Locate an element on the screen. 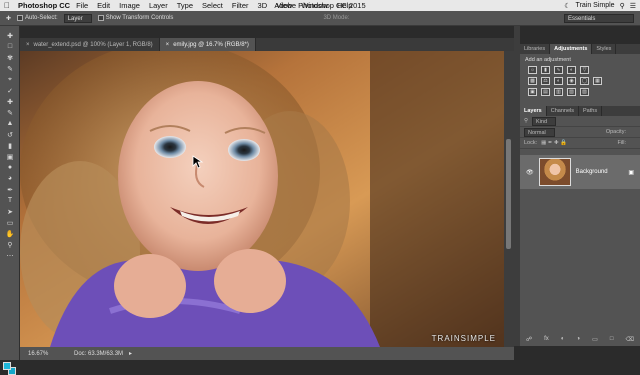 This screenshot has height=375, width=640. blend-mode-select: Normal is located at coordinates (539, 132).